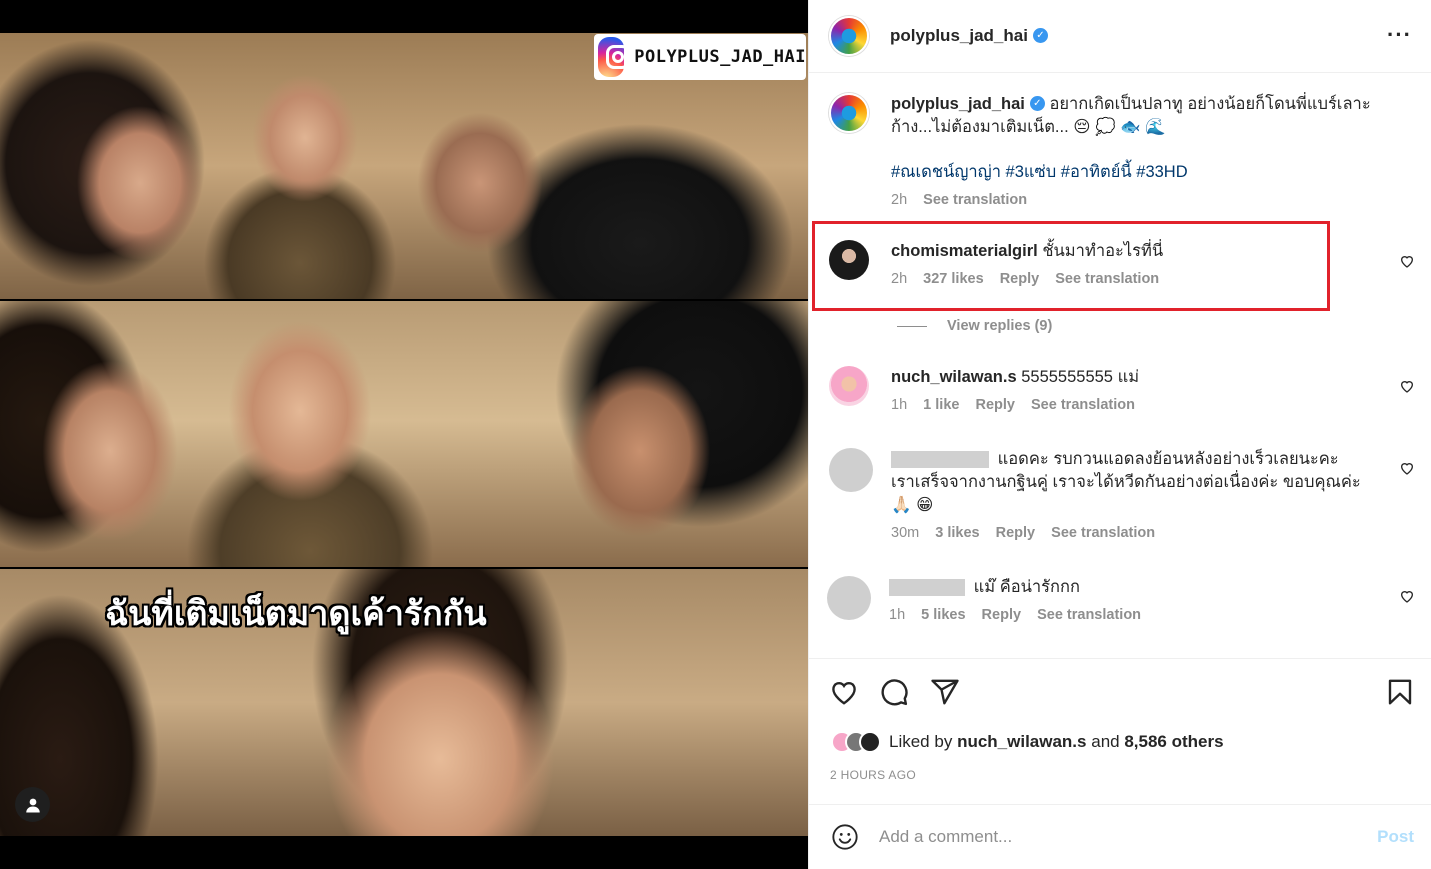 The height and width of the screenshot is (869, 1431). What do you see at coordinates (905, 533) in the screenshot?
I see `comment-time: 30m` at bounding box center [905, 533].